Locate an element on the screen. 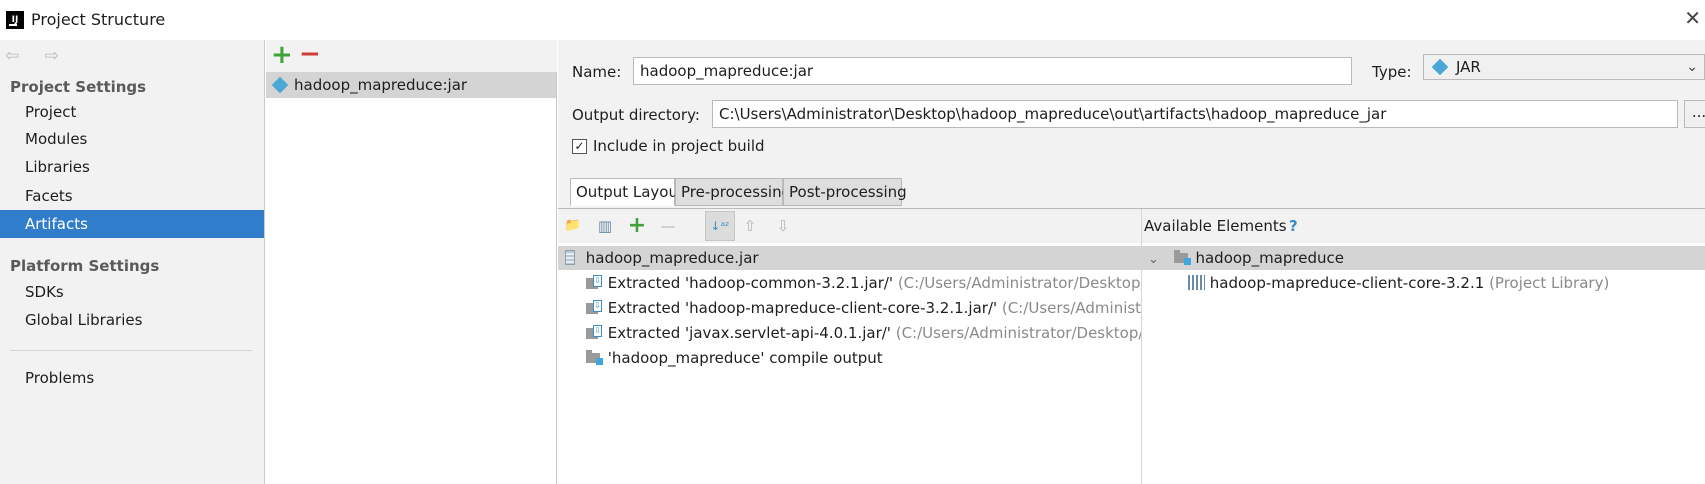  platform-settings-header: Platform Settings is located at coordinates (85, 266).